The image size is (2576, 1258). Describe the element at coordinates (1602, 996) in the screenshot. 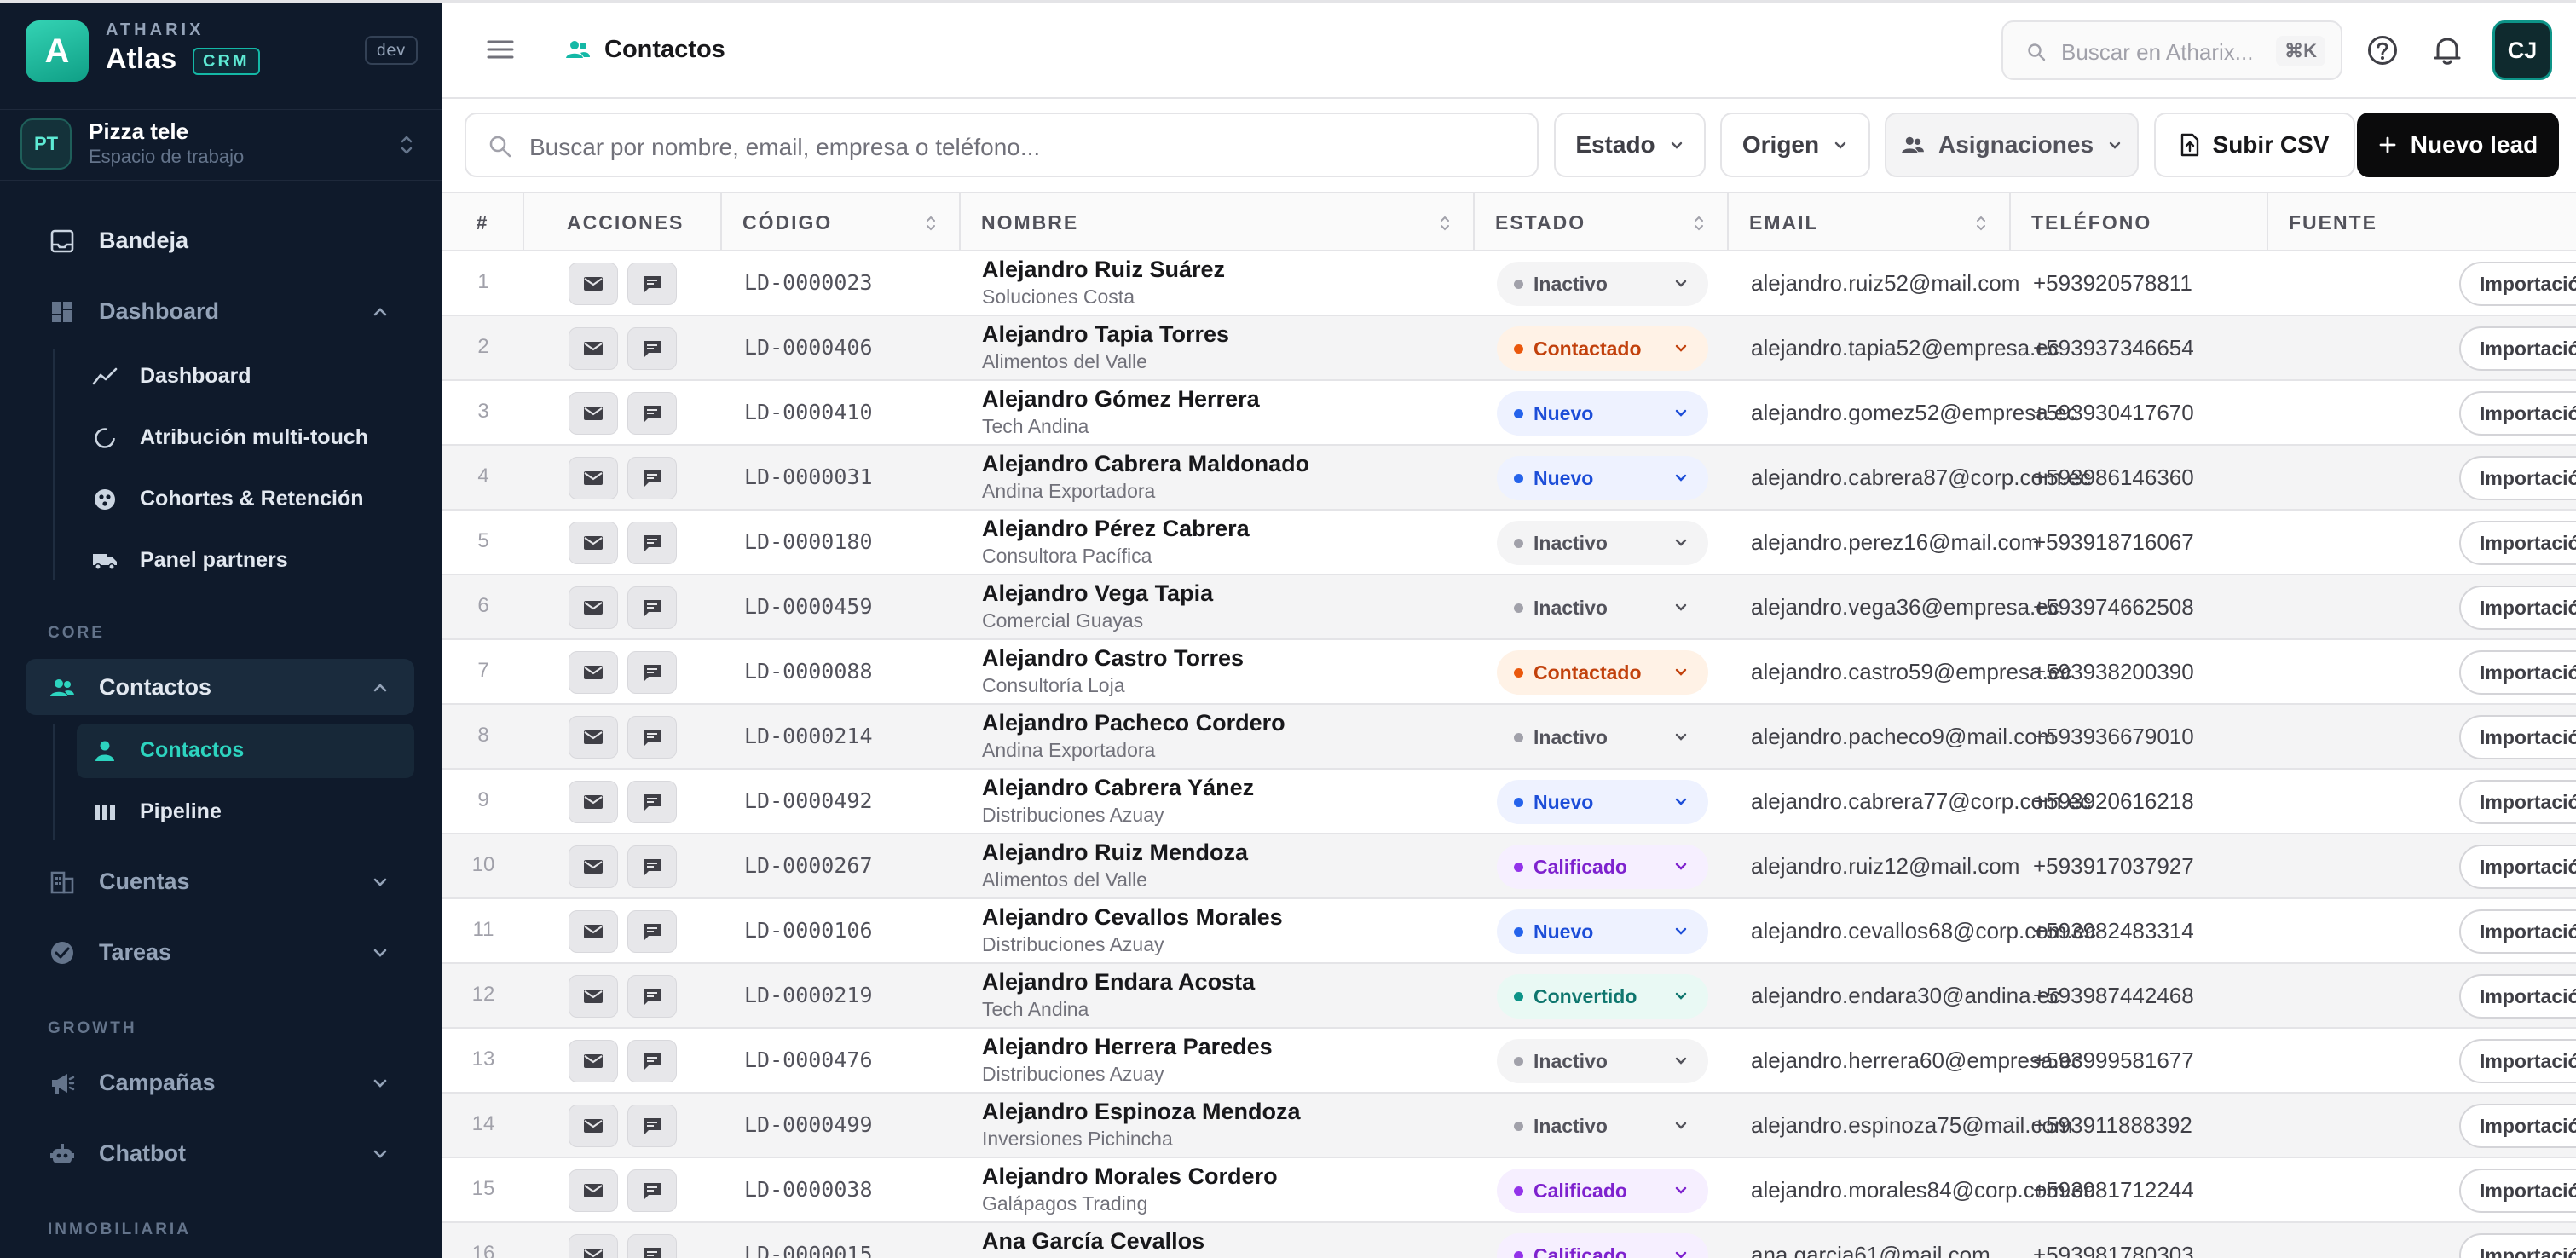

I see `status-dropdown: Convertido` at that location.